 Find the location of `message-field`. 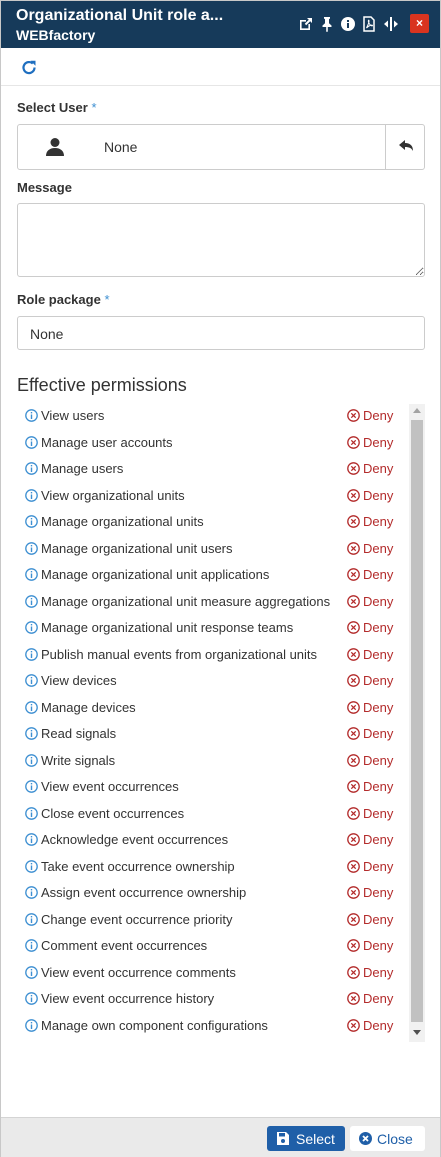

message-field is located at coordinates (221, 240).